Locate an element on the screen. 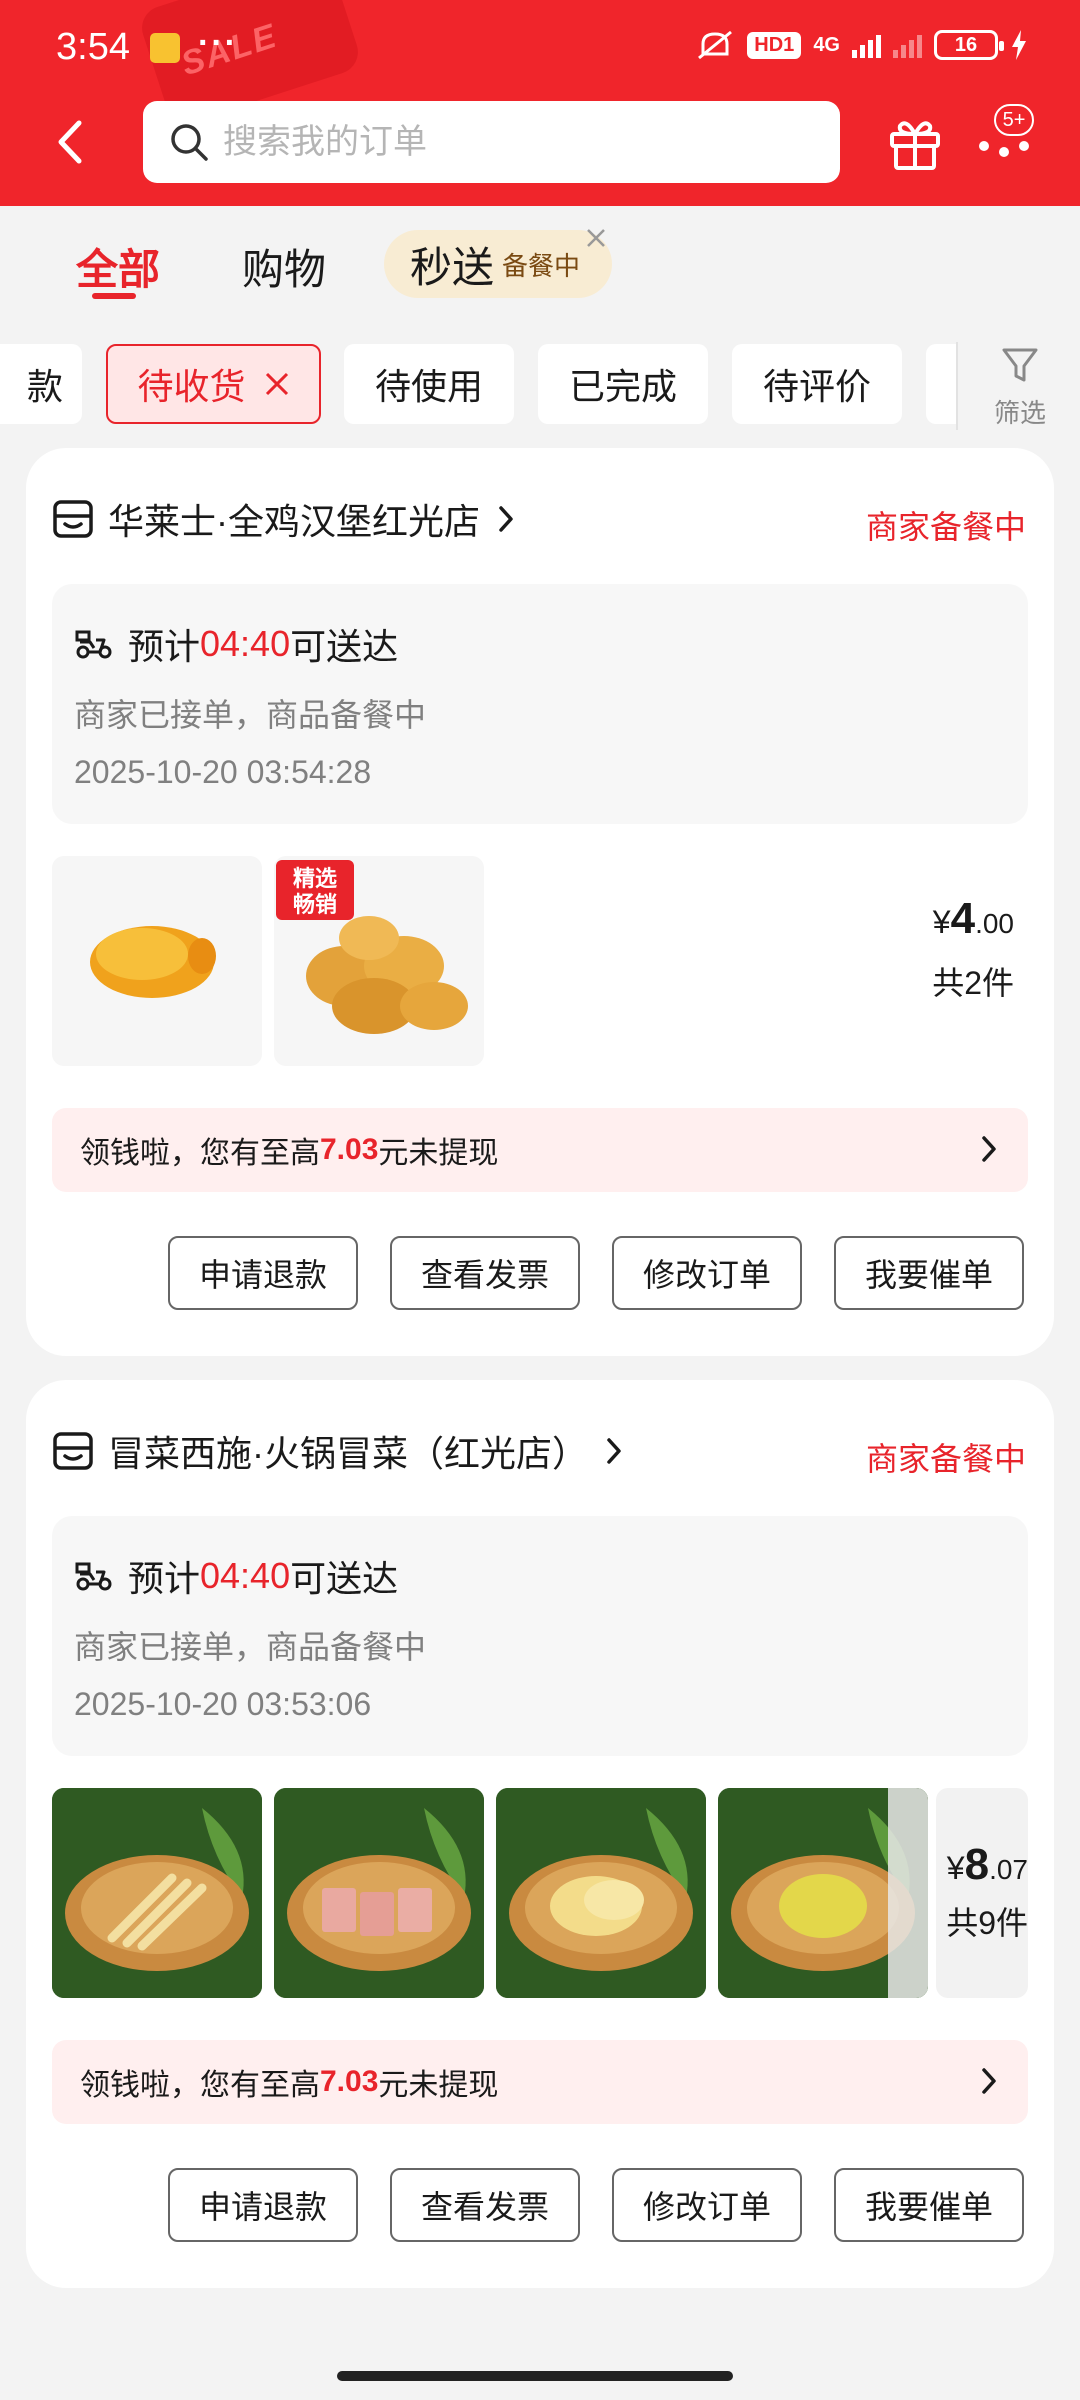  order-tabs: 全部 购物 秒送 备餐中 is located at coordinates (540, 256).